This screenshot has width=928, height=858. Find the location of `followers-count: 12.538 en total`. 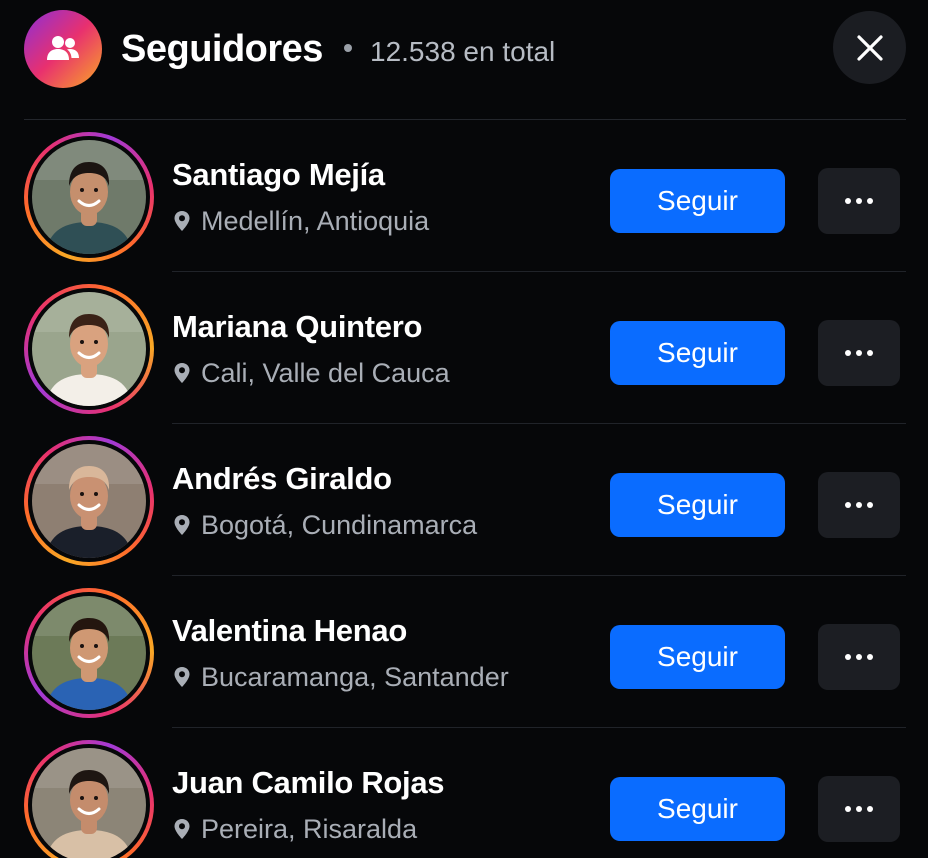

followers-count: 12.538 en total is located at coordinates (463, 51).